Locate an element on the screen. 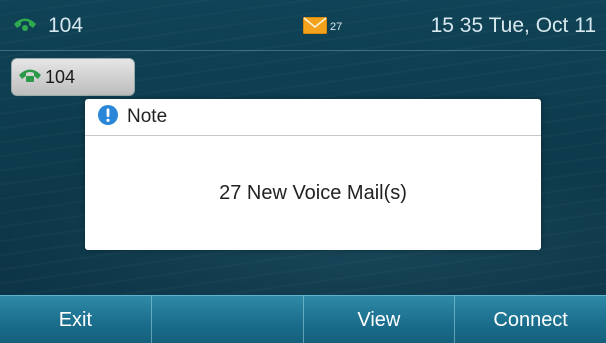  dialog-message: 27 New Voice Mail(s) is located at coordinates (313, 192).